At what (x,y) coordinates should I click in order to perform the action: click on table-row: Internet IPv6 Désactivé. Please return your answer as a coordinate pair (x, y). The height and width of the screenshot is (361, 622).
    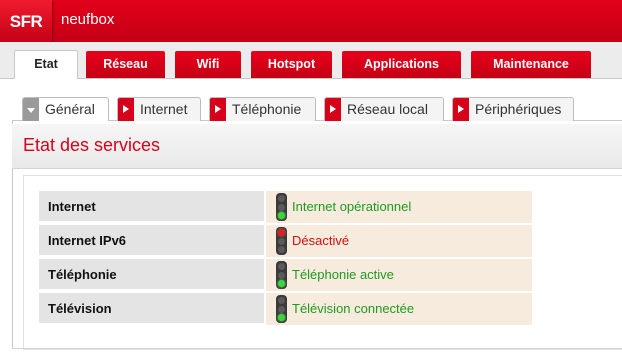
    Looking at the image, I should click on (285, 242).